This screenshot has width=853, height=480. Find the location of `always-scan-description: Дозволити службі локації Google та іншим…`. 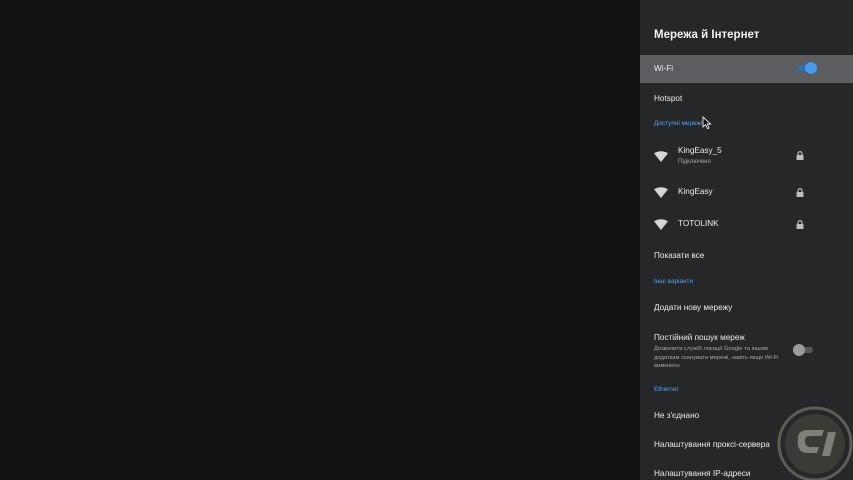

always-scan-description: Дозволити службі локації Google та іншим… is located at coordinates (716, 357).